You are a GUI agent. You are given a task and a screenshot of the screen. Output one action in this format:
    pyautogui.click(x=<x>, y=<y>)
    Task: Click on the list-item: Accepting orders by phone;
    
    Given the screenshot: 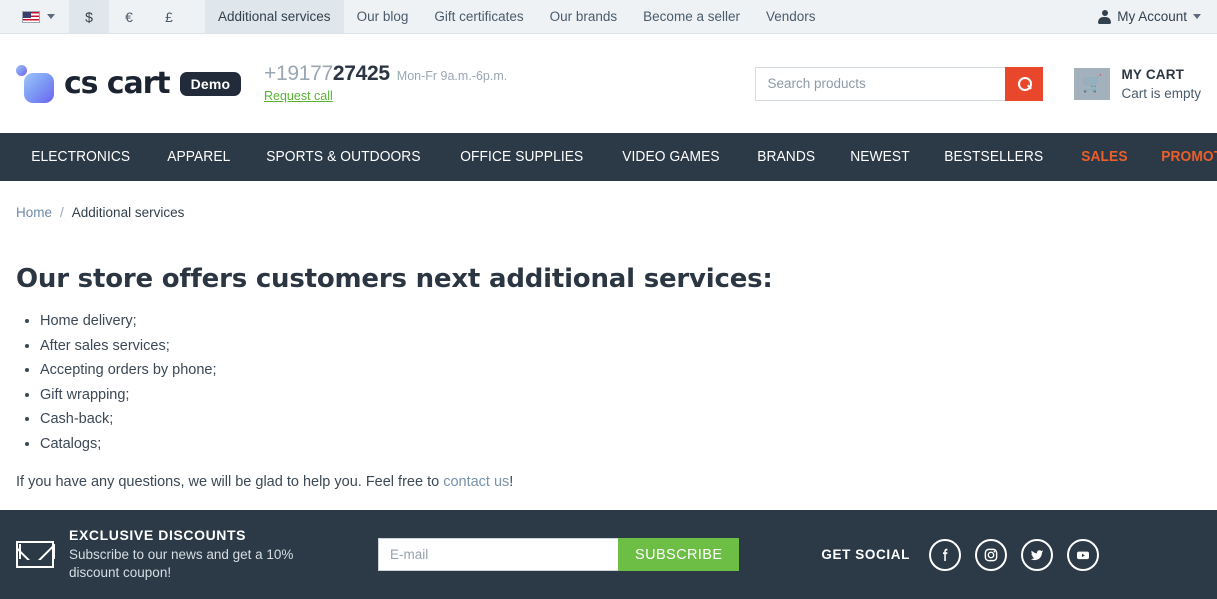 What is the action you would take?
    pyautogui.click(x=620, y=375)
    